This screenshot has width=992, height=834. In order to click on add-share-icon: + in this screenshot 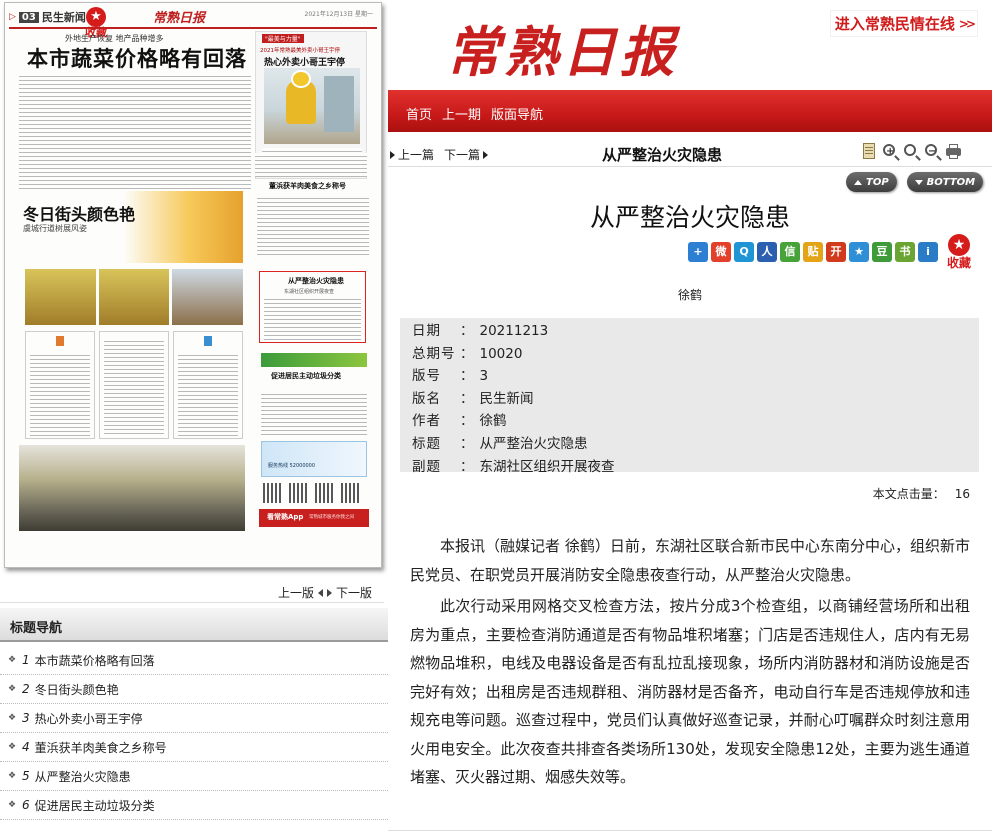, I will do `click(698, 252)`.